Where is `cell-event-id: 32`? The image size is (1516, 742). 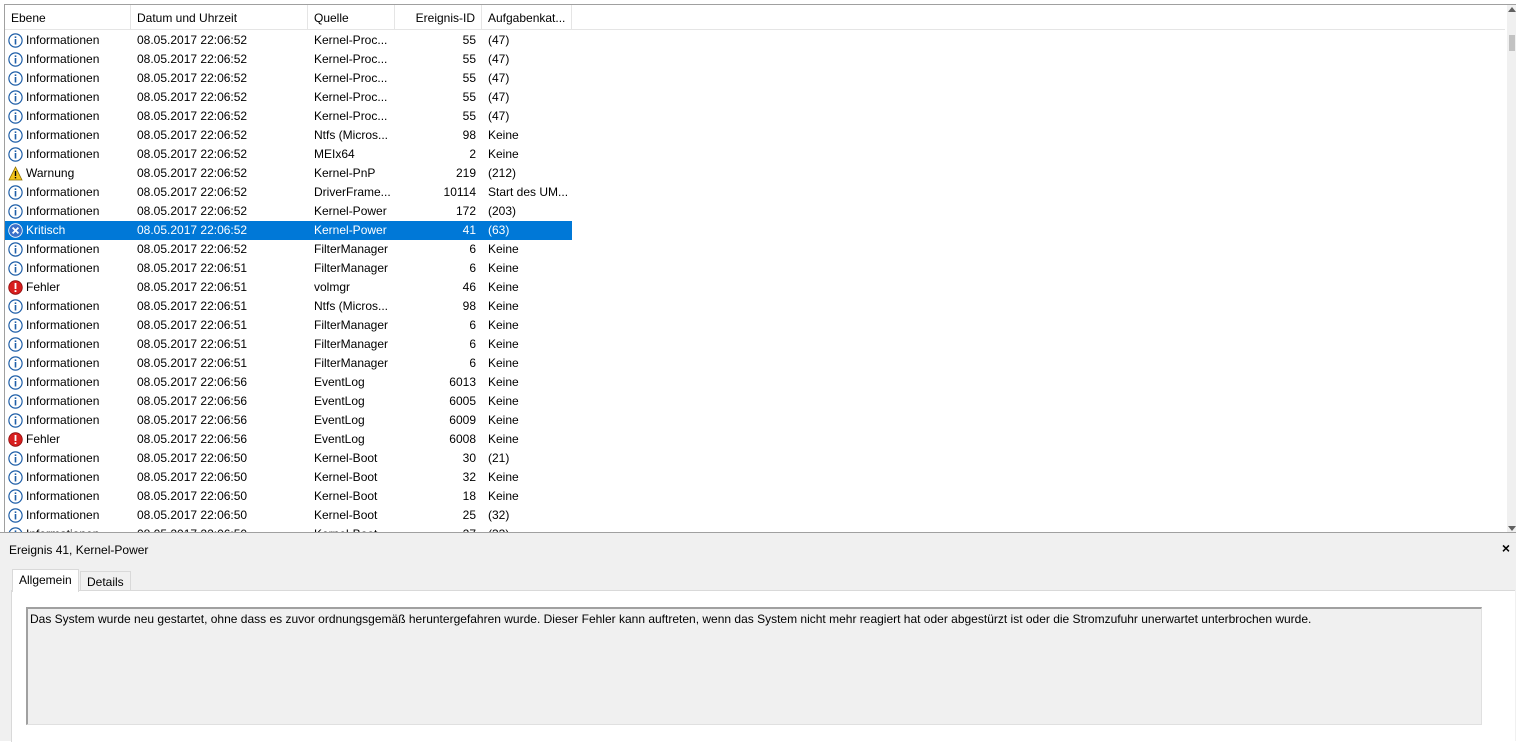 cell-event-id: 32 is located at coordinates (469, 477).